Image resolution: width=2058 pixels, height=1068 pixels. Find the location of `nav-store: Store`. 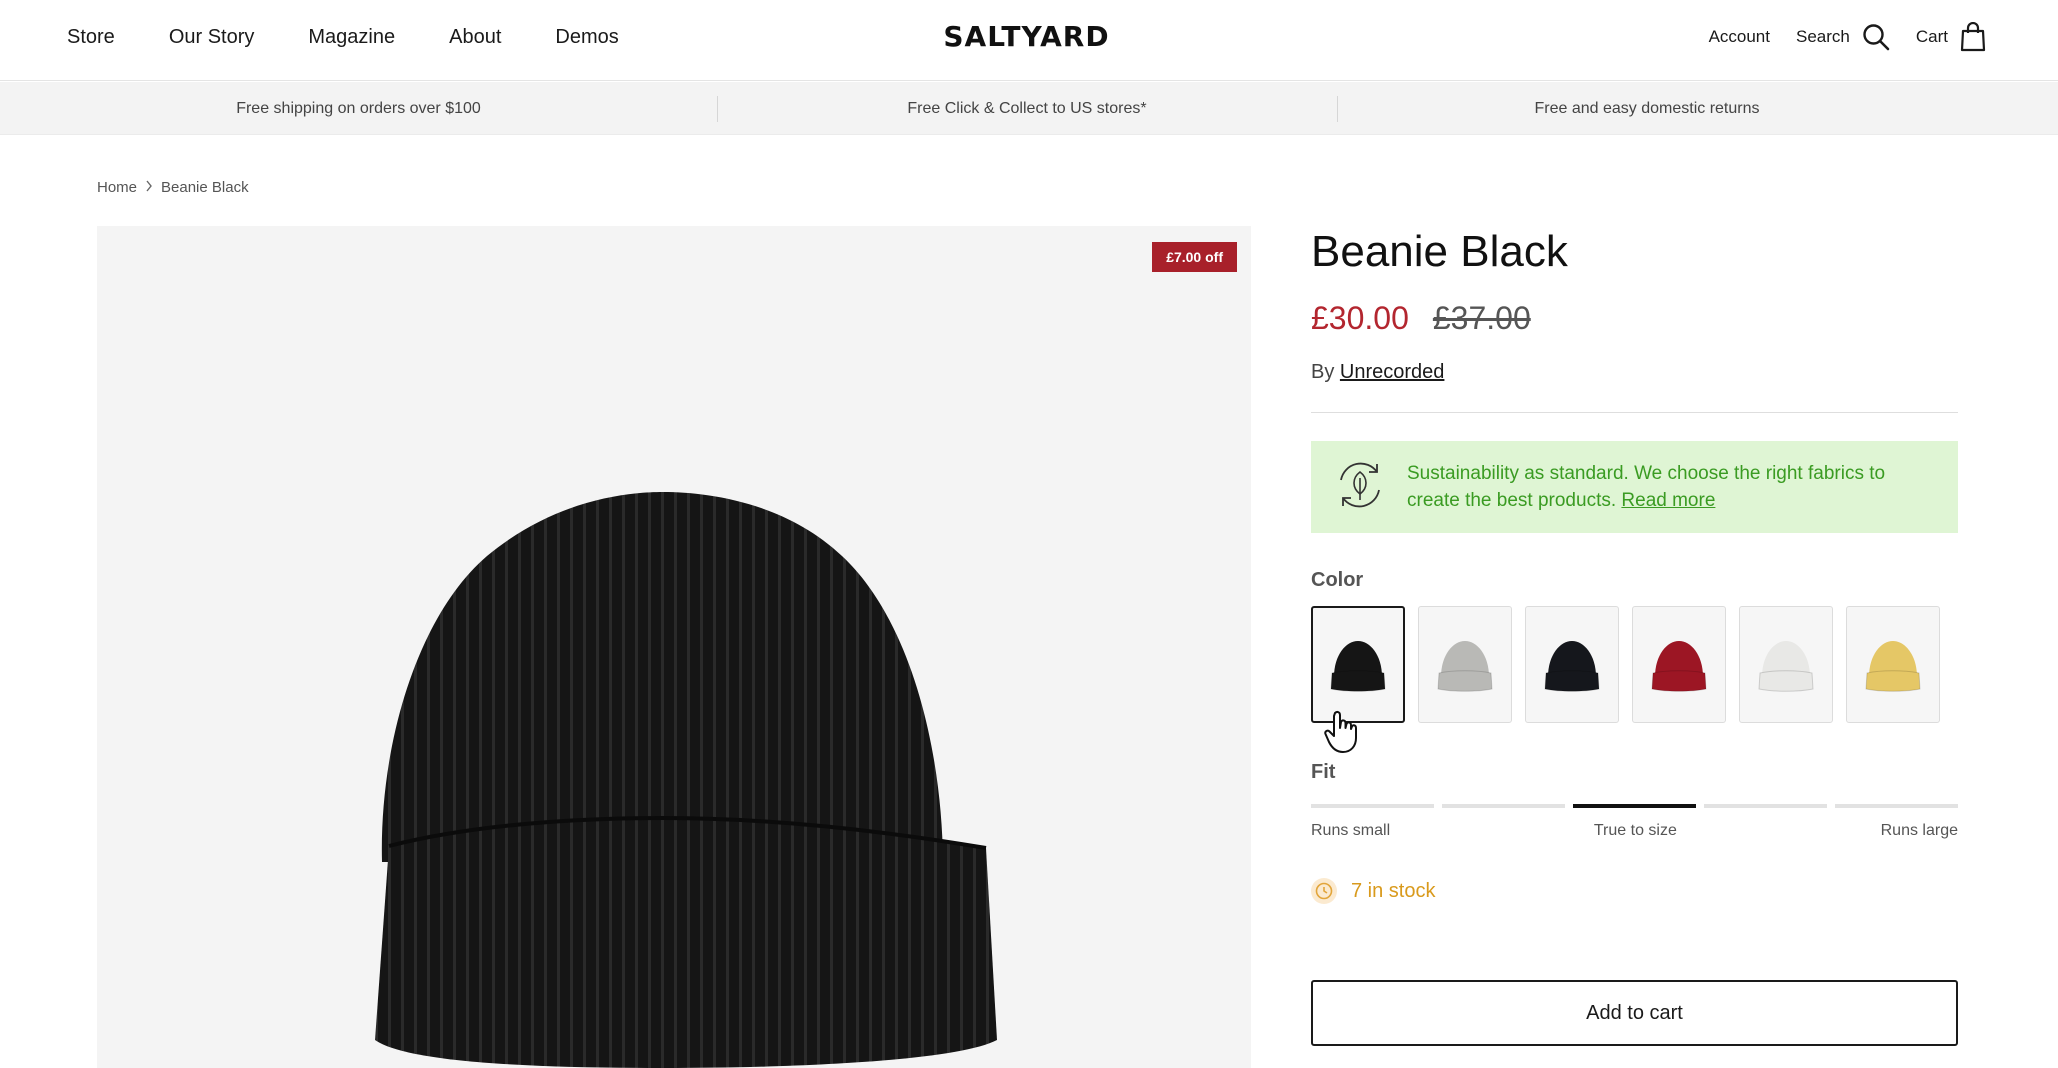

nav-store: Store is located at coordinates (91, 37).